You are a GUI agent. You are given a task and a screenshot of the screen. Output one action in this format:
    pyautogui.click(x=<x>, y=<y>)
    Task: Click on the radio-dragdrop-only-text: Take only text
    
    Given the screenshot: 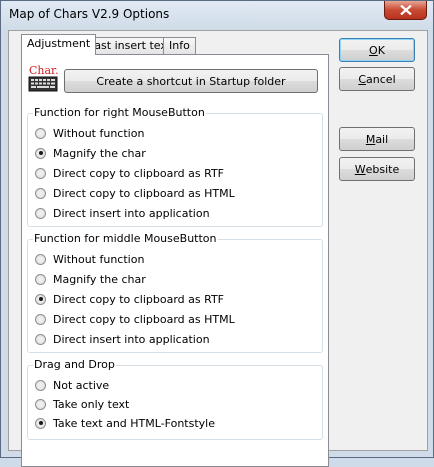 What is the action you would take?
    pyautogui.click(x=82, y=404)
    